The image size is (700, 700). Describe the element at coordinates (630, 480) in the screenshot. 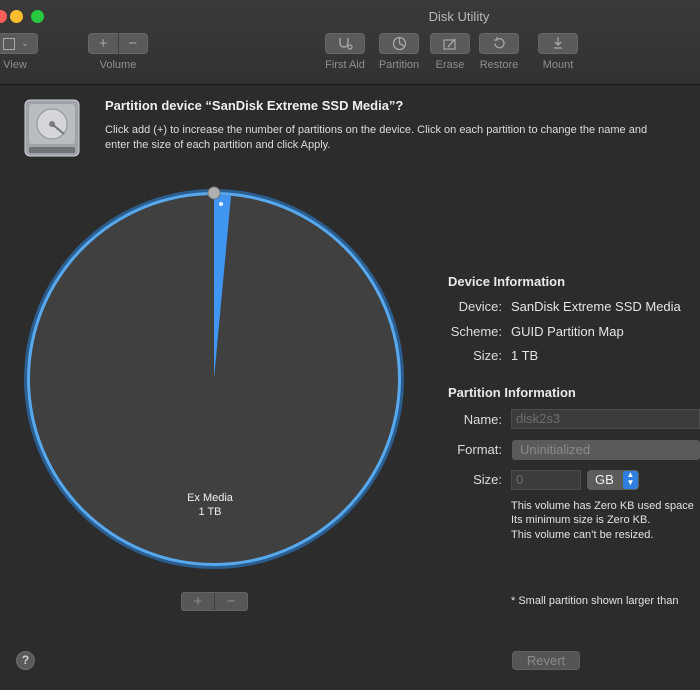

I see `select-stepper-icon: ▲ ▼` at that location.